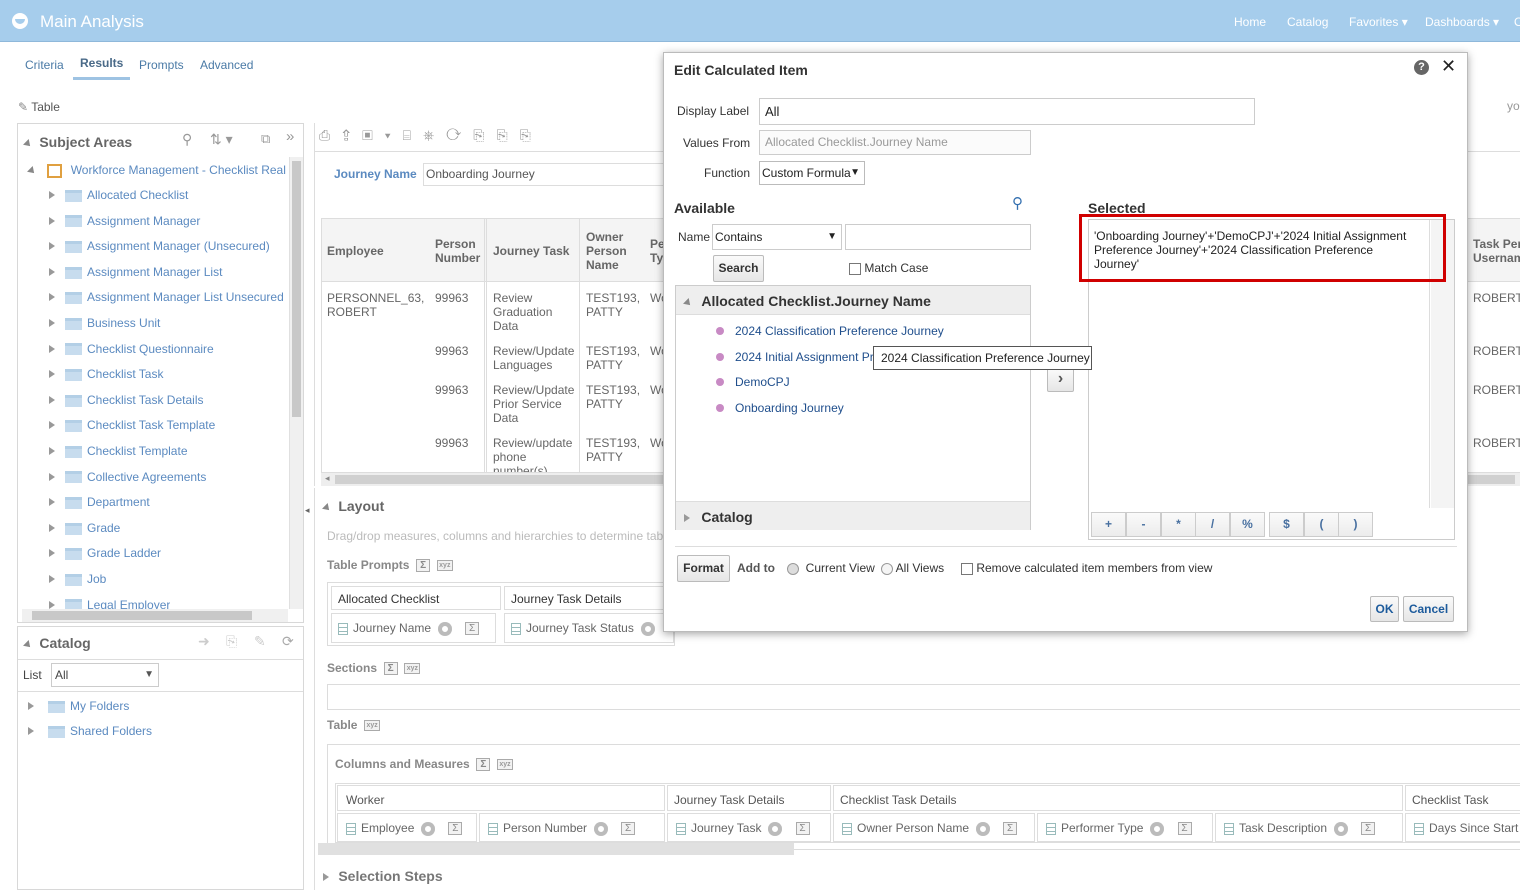  Describe the element at coordinates (1007, 111) in the screenshot. I see `display-label-input` at that location.